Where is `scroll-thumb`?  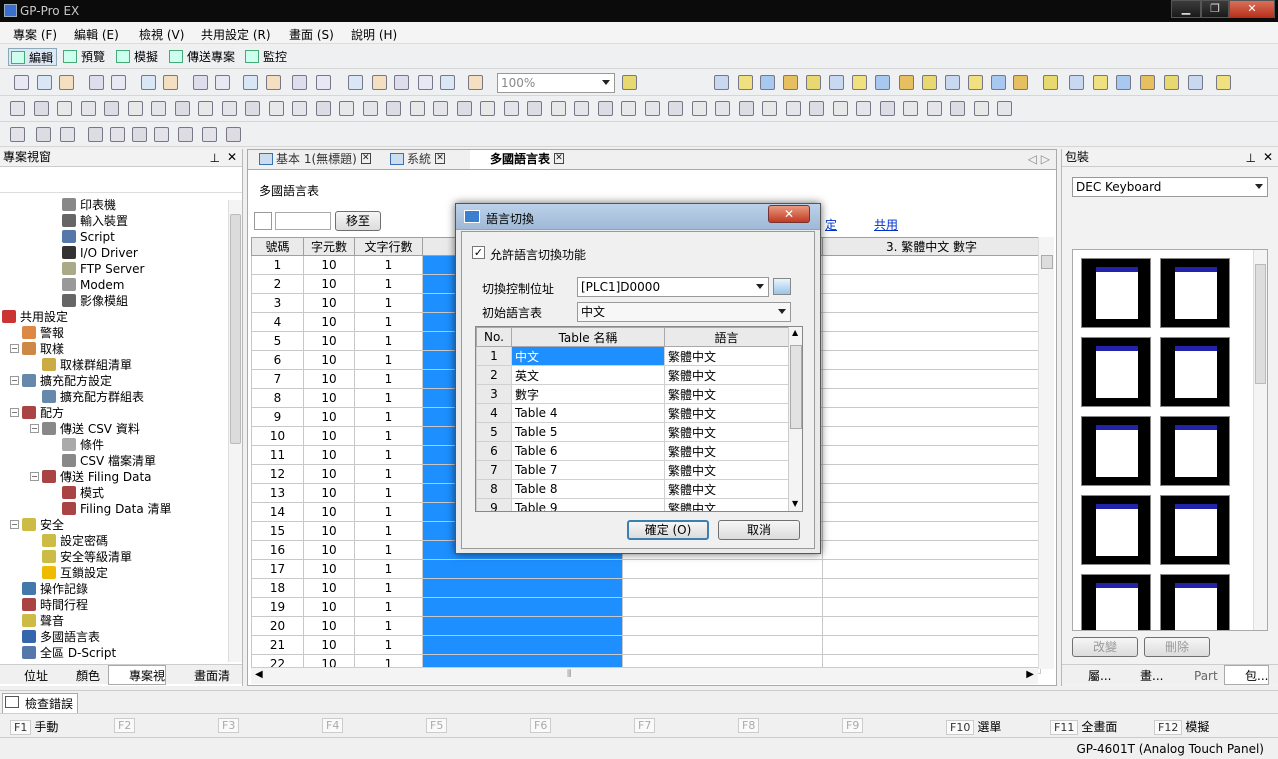 scroll-thumb is located at coordinates (796, 387).